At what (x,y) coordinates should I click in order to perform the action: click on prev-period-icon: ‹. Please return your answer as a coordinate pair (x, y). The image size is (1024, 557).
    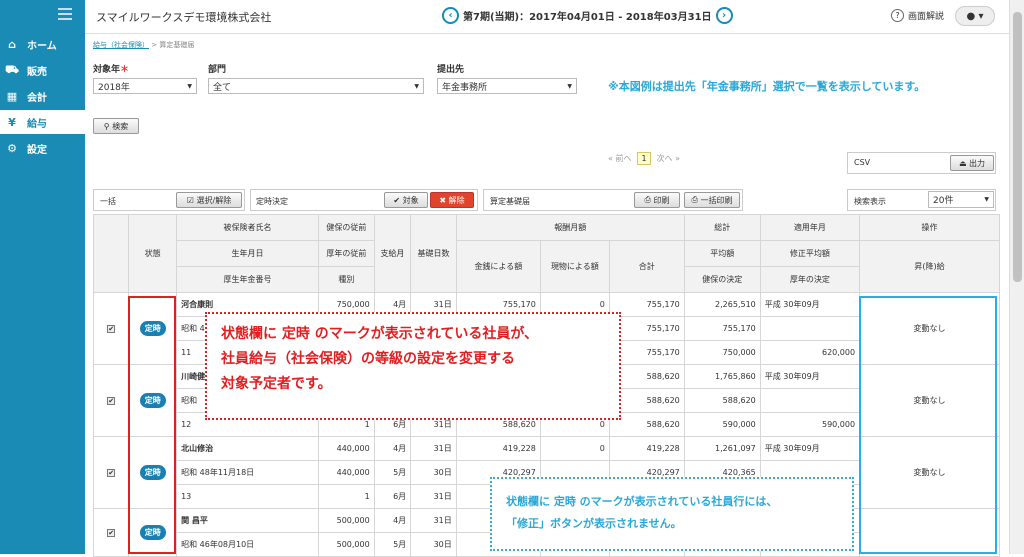
    Looking at the image, I should click on (450, 15).